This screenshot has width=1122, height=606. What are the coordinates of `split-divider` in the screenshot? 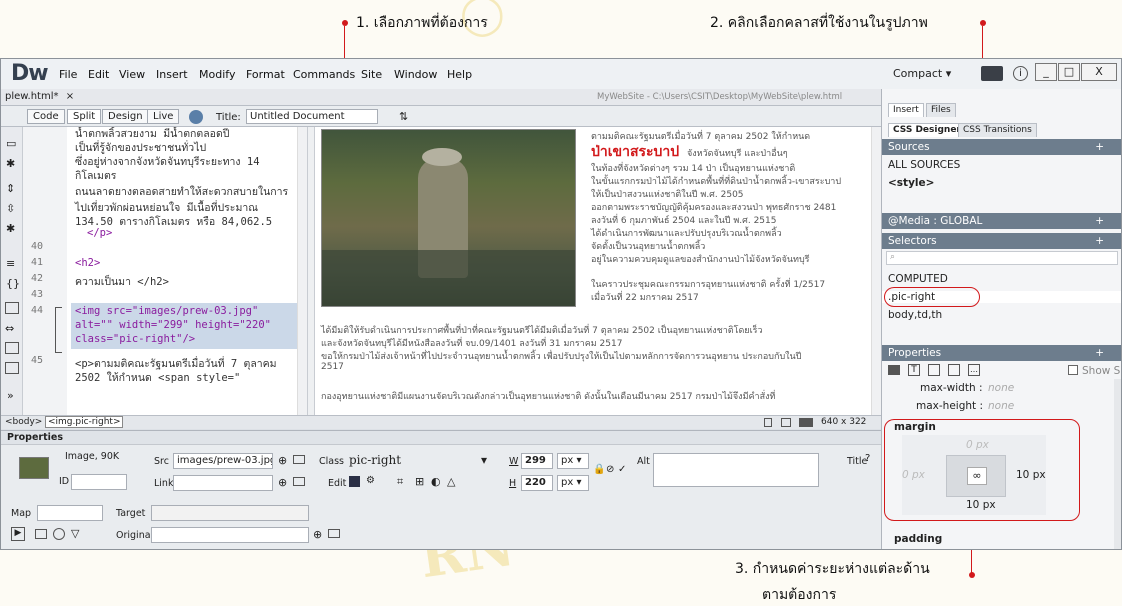 It's located at (311, 277).